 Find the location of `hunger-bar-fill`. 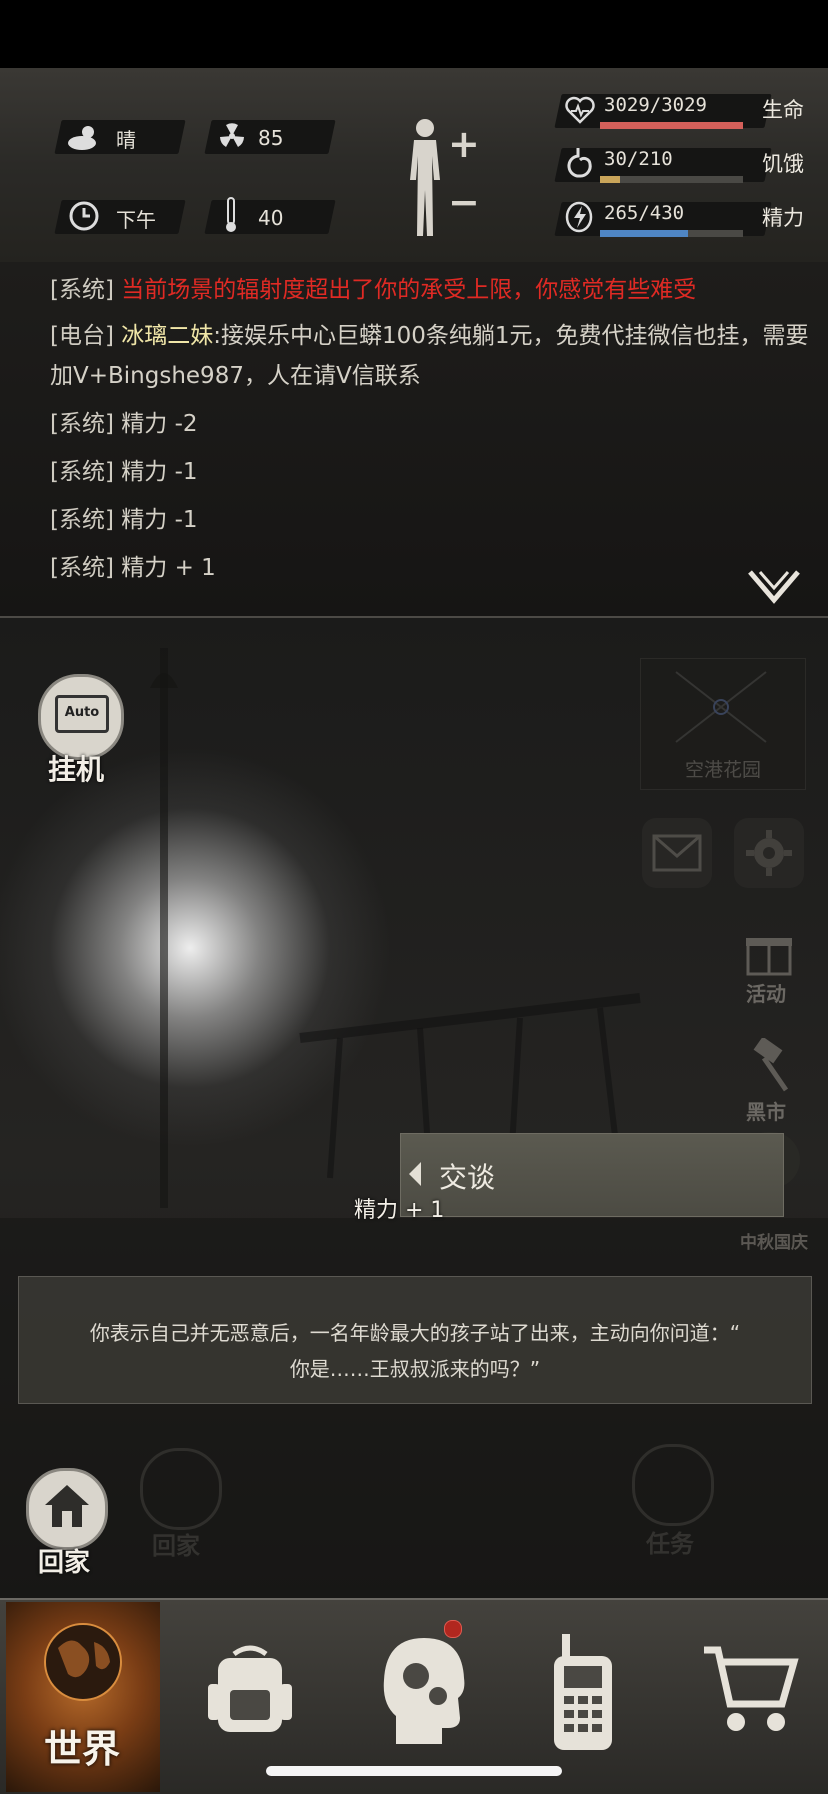

hunger-bar-fill is located at coordinates (610, 179).